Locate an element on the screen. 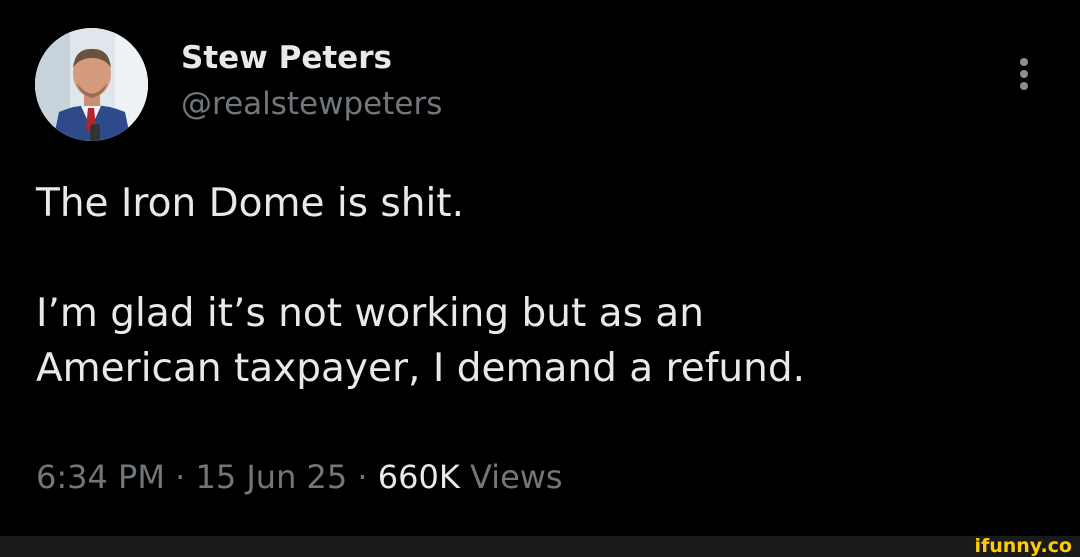  author-name: Stew Peters is located at coordinates (286, 58).